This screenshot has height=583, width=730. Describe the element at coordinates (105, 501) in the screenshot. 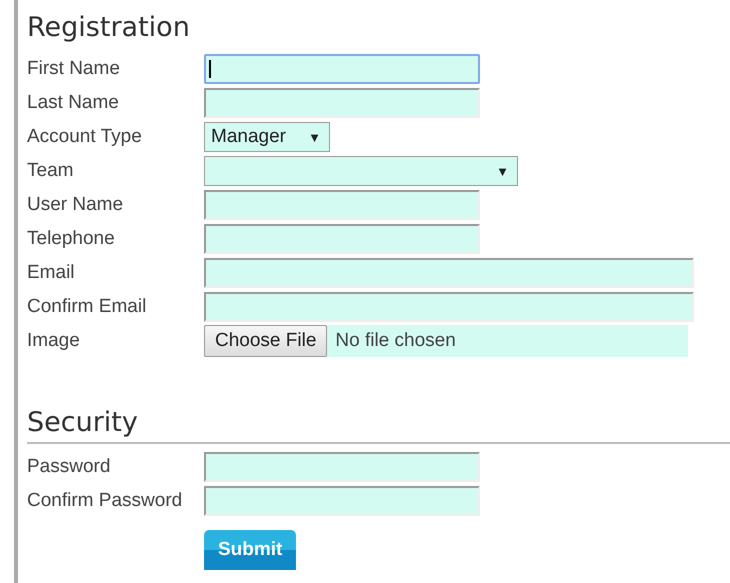

I see `field-label: Confirm Password` at that location.